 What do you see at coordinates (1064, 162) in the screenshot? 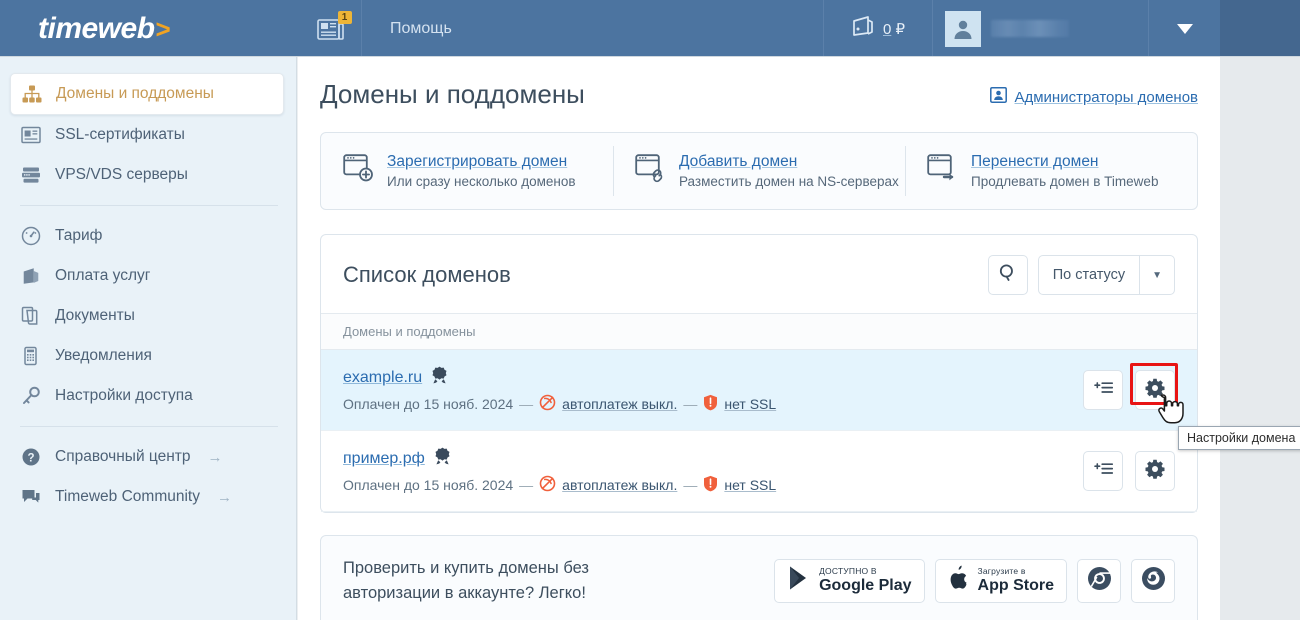
I see `transfer-domain-title: Перенести домен` at bounding box center [1064, 162].